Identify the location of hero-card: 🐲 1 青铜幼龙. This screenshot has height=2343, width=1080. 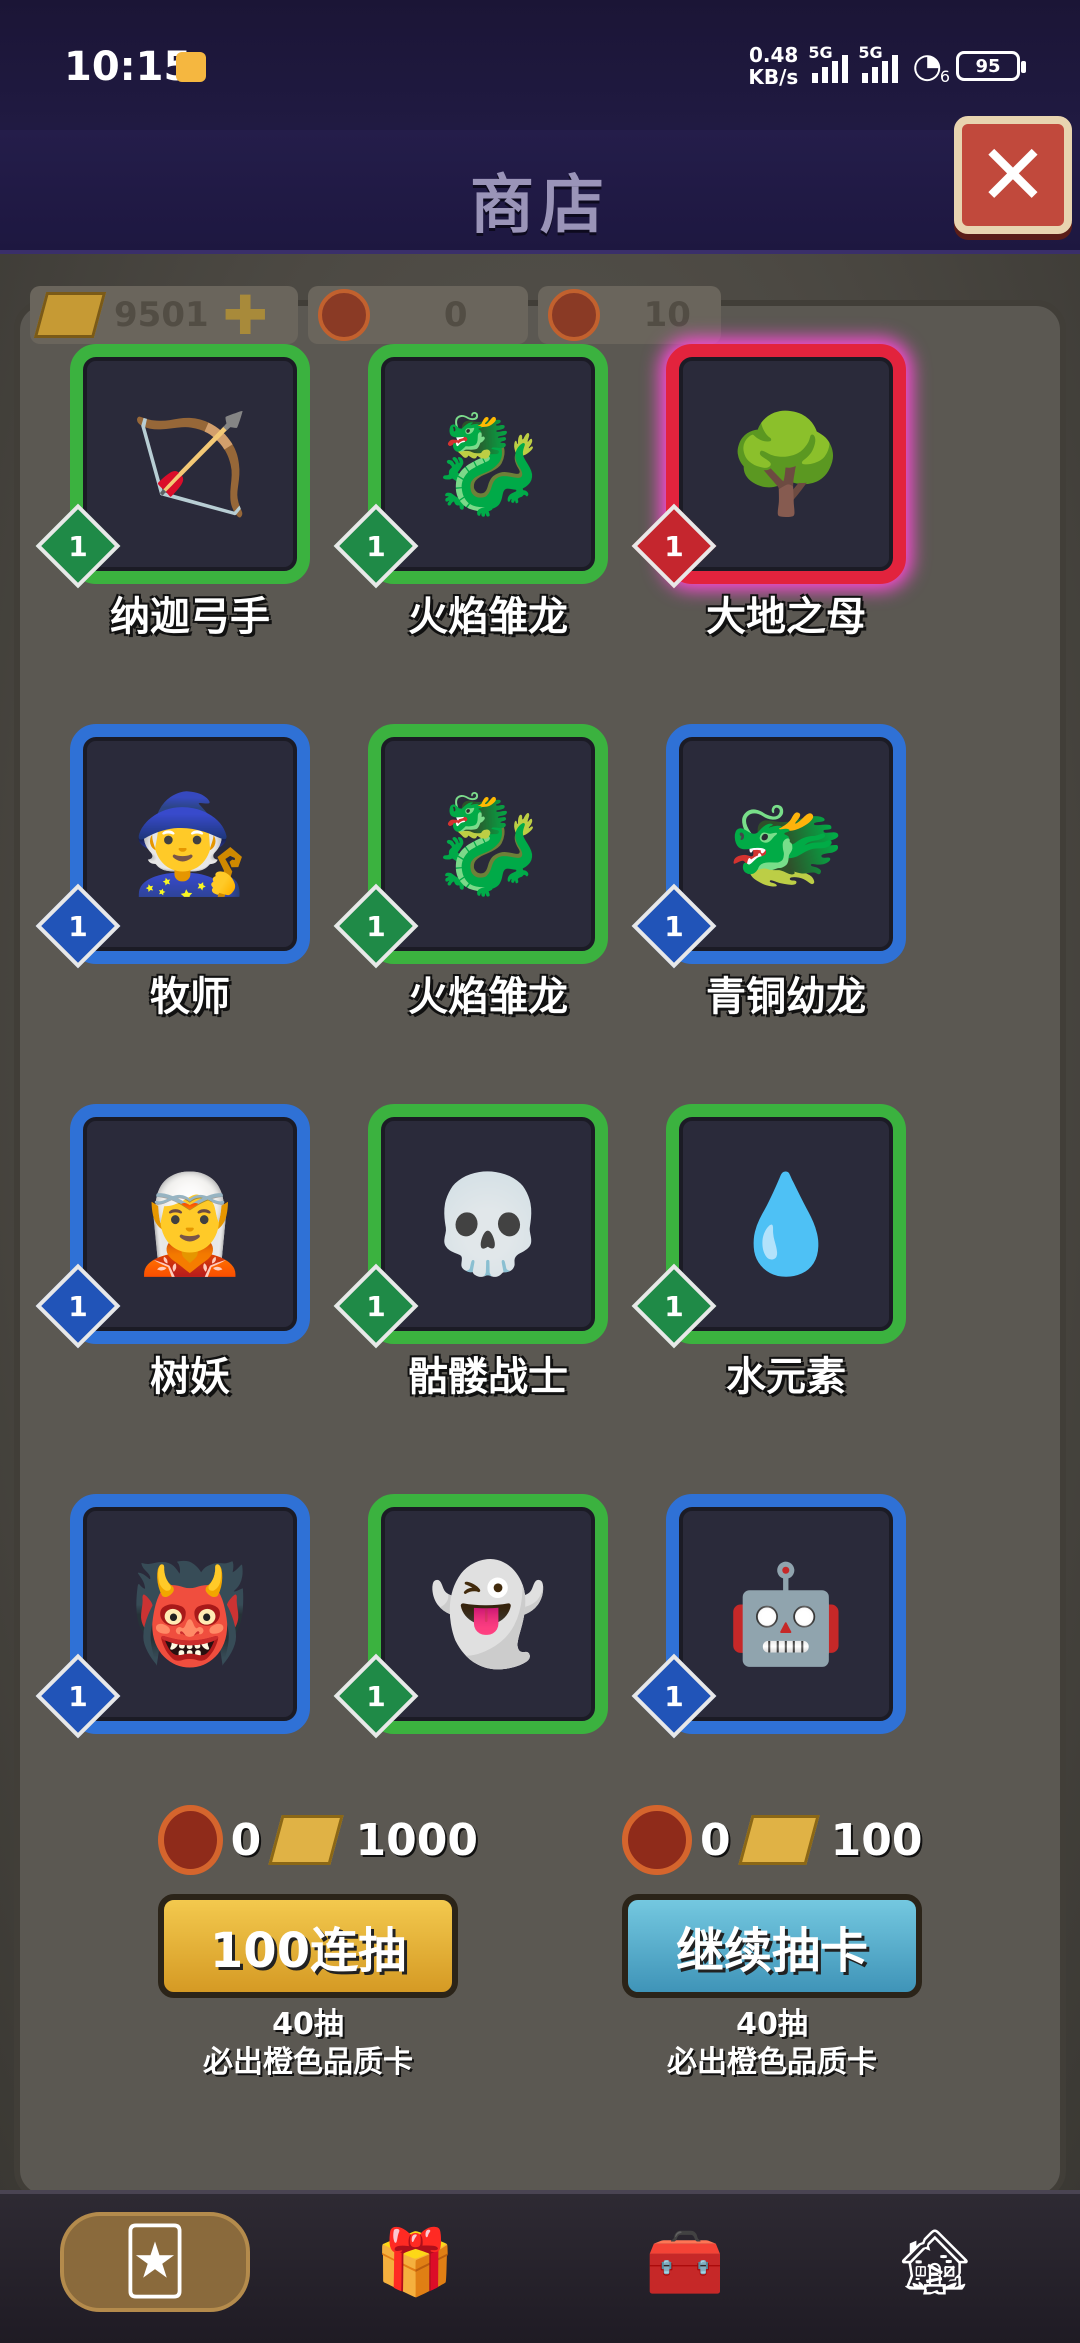
(768, 872).